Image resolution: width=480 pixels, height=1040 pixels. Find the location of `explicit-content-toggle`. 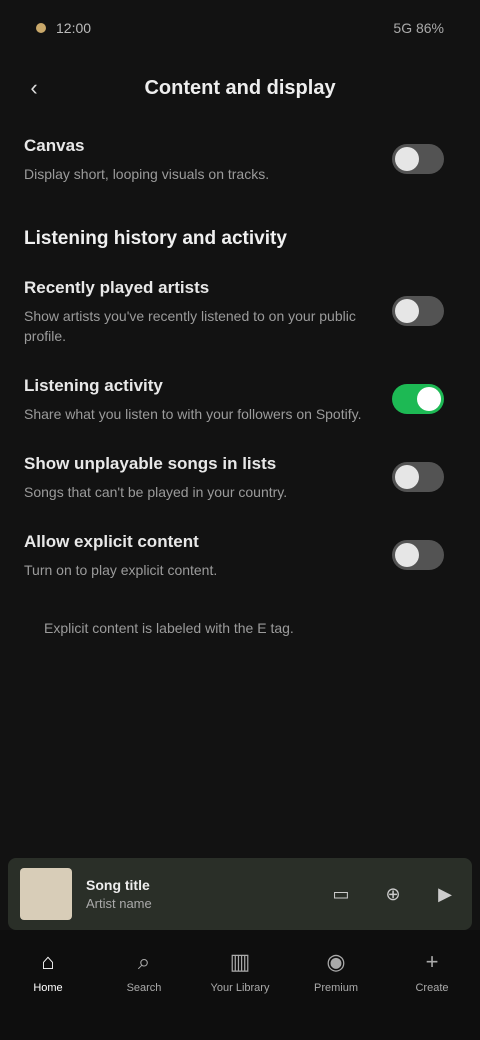

explicit-content-toggle is located at coordinates (418, 555).